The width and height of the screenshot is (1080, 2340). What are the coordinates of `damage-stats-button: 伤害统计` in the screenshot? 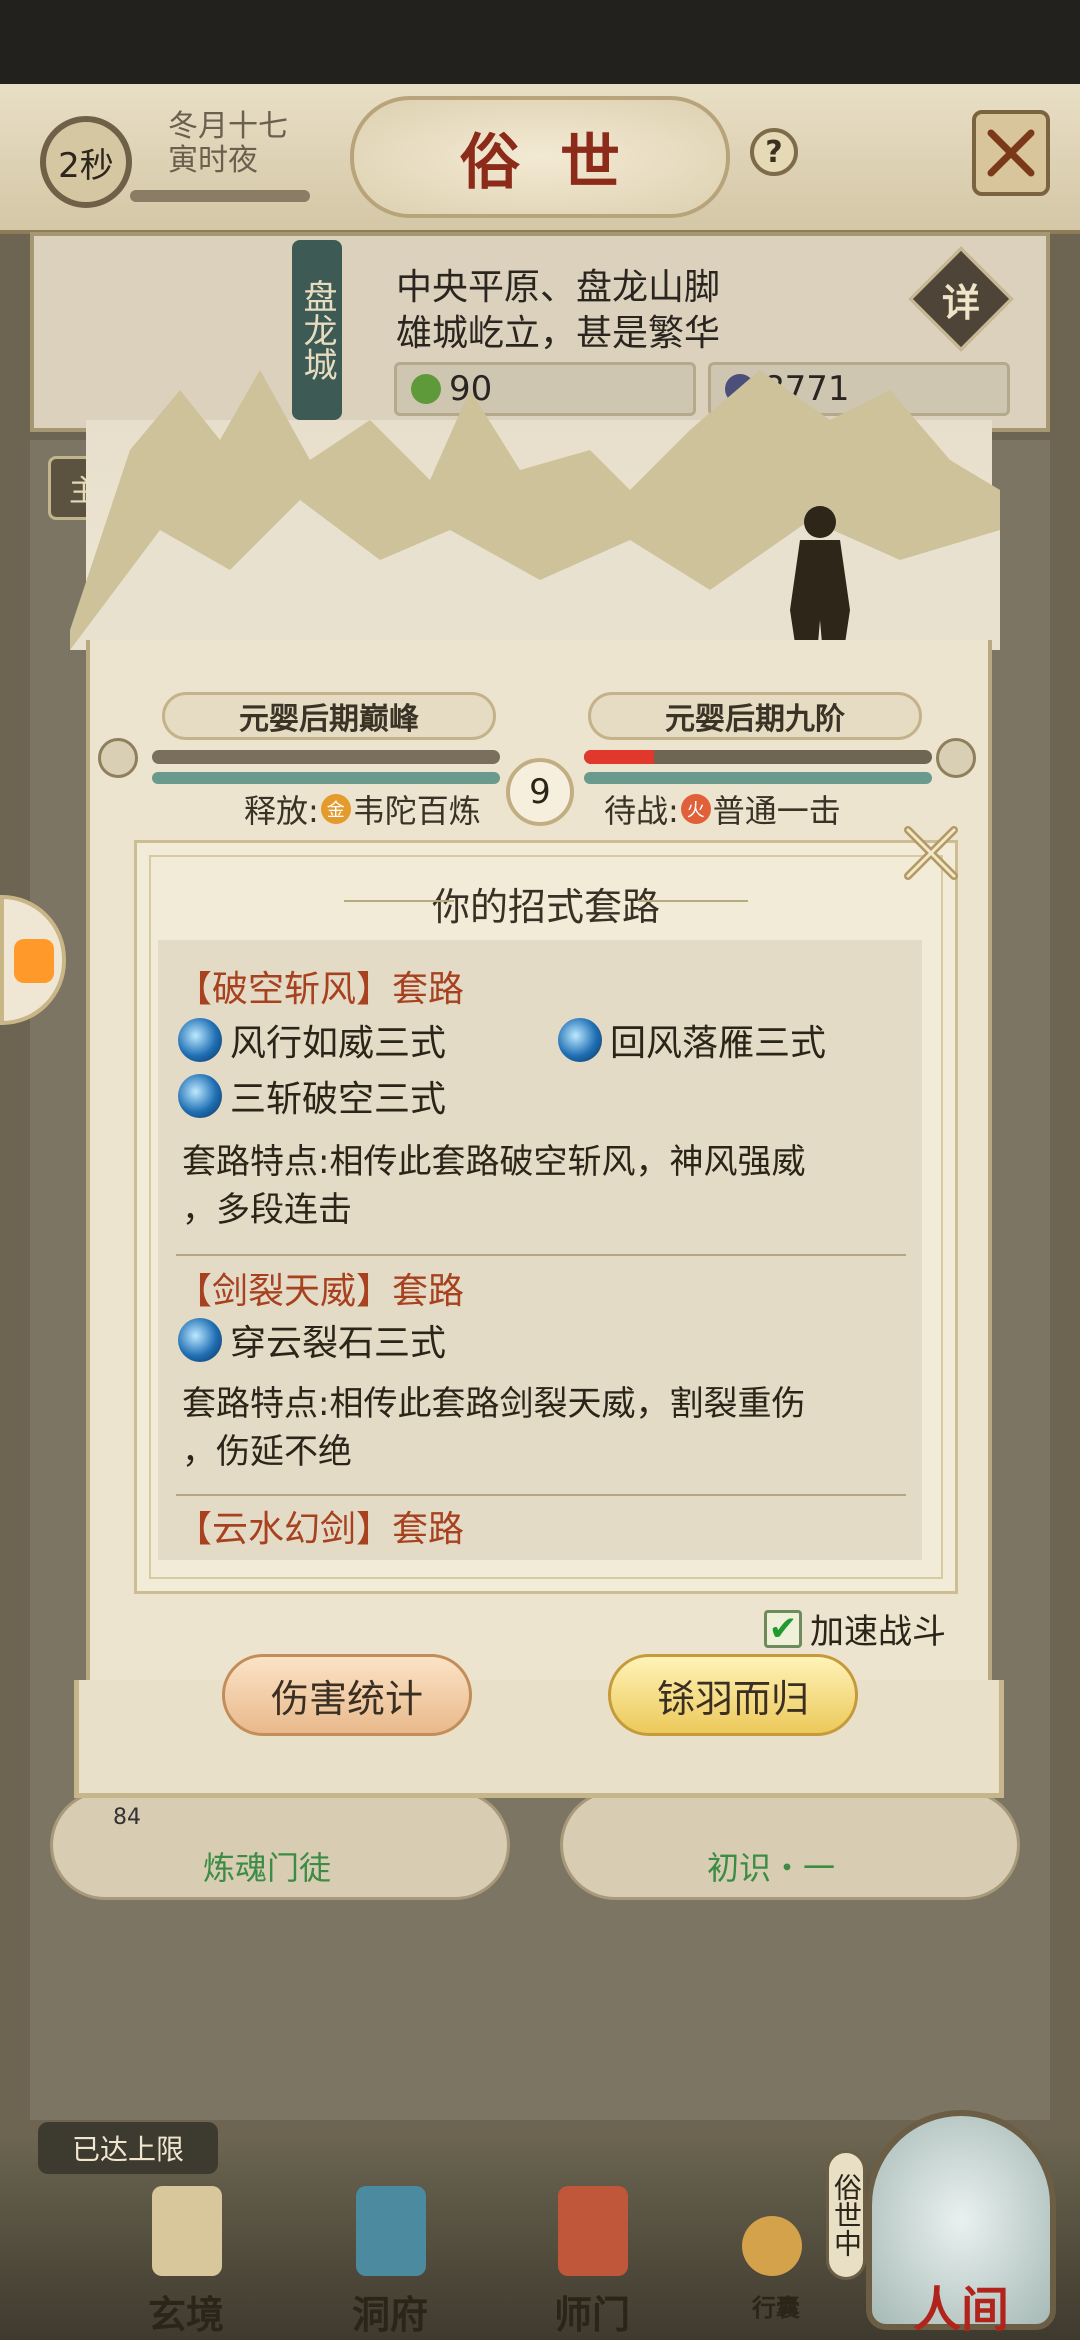 It's located at (347, 1695).